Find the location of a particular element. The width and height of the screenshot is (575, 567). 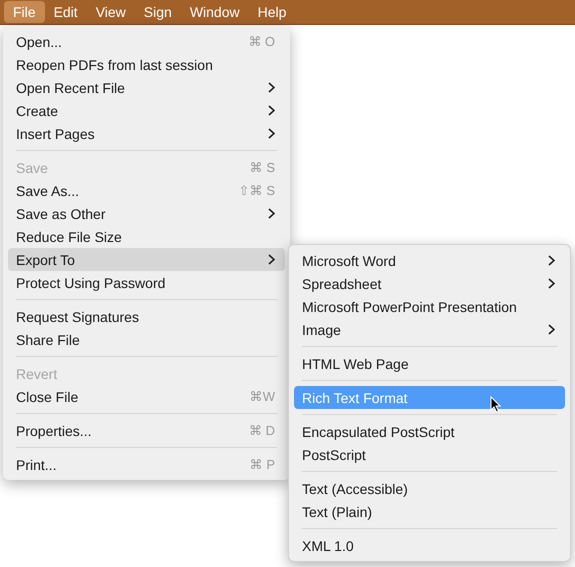

menu-item: Protect Using Password is located at coordinates (146, 282).